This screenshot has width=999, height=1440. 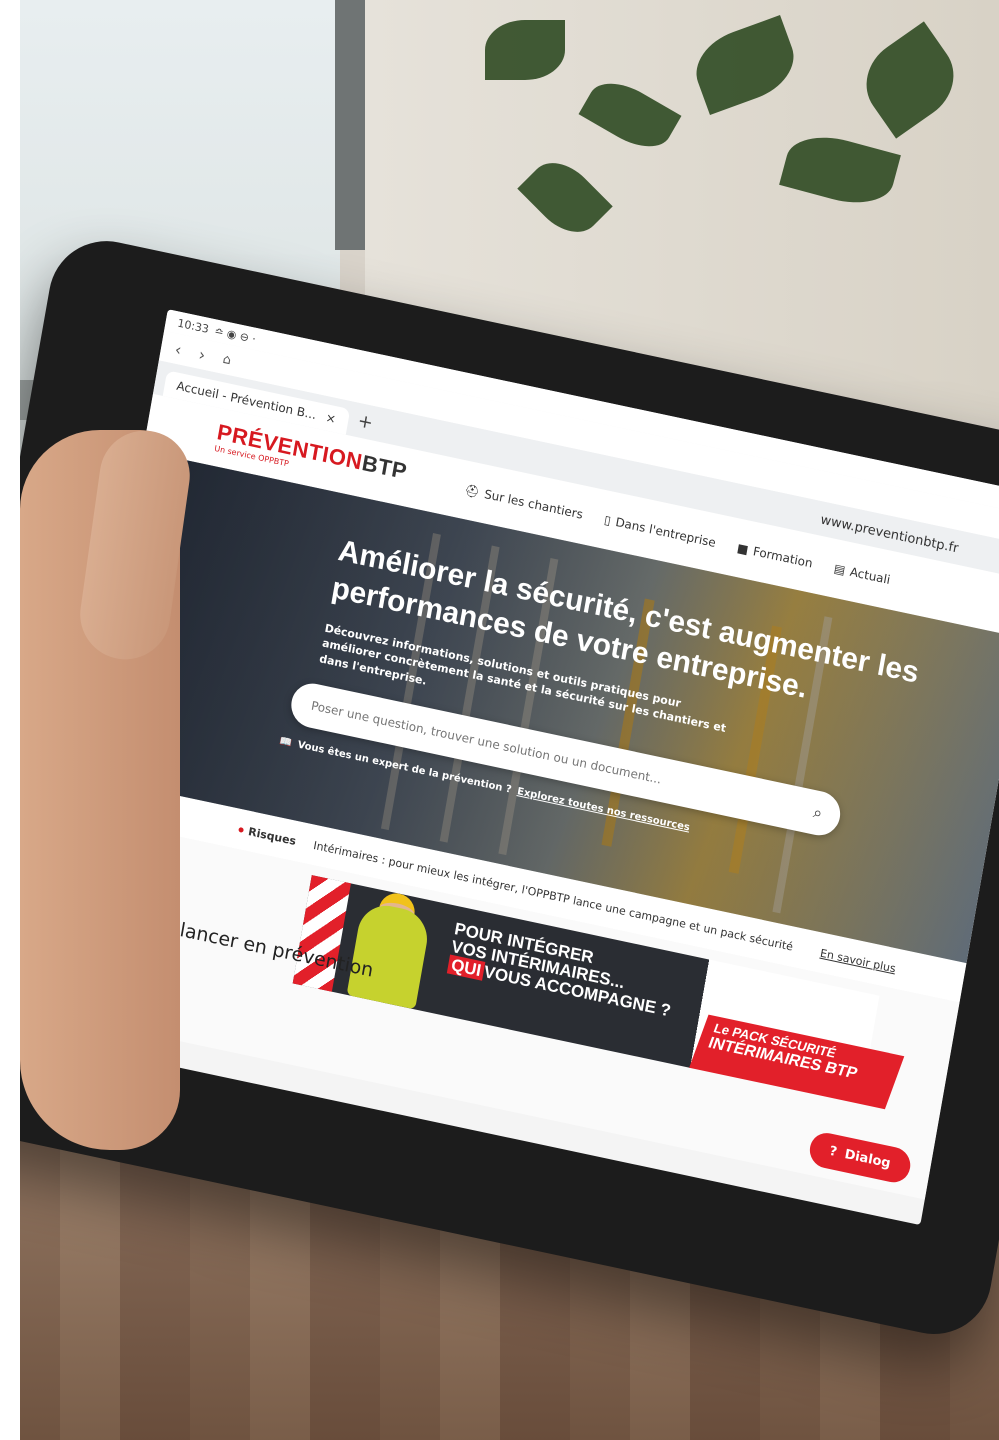 What do you see at coordinates (797, 1062) in the screenshot?
I see `pack-badge: Le PACK SÉCURITÉ INTÉRIMAIRES BTP` at bounding box center [797, 1062].